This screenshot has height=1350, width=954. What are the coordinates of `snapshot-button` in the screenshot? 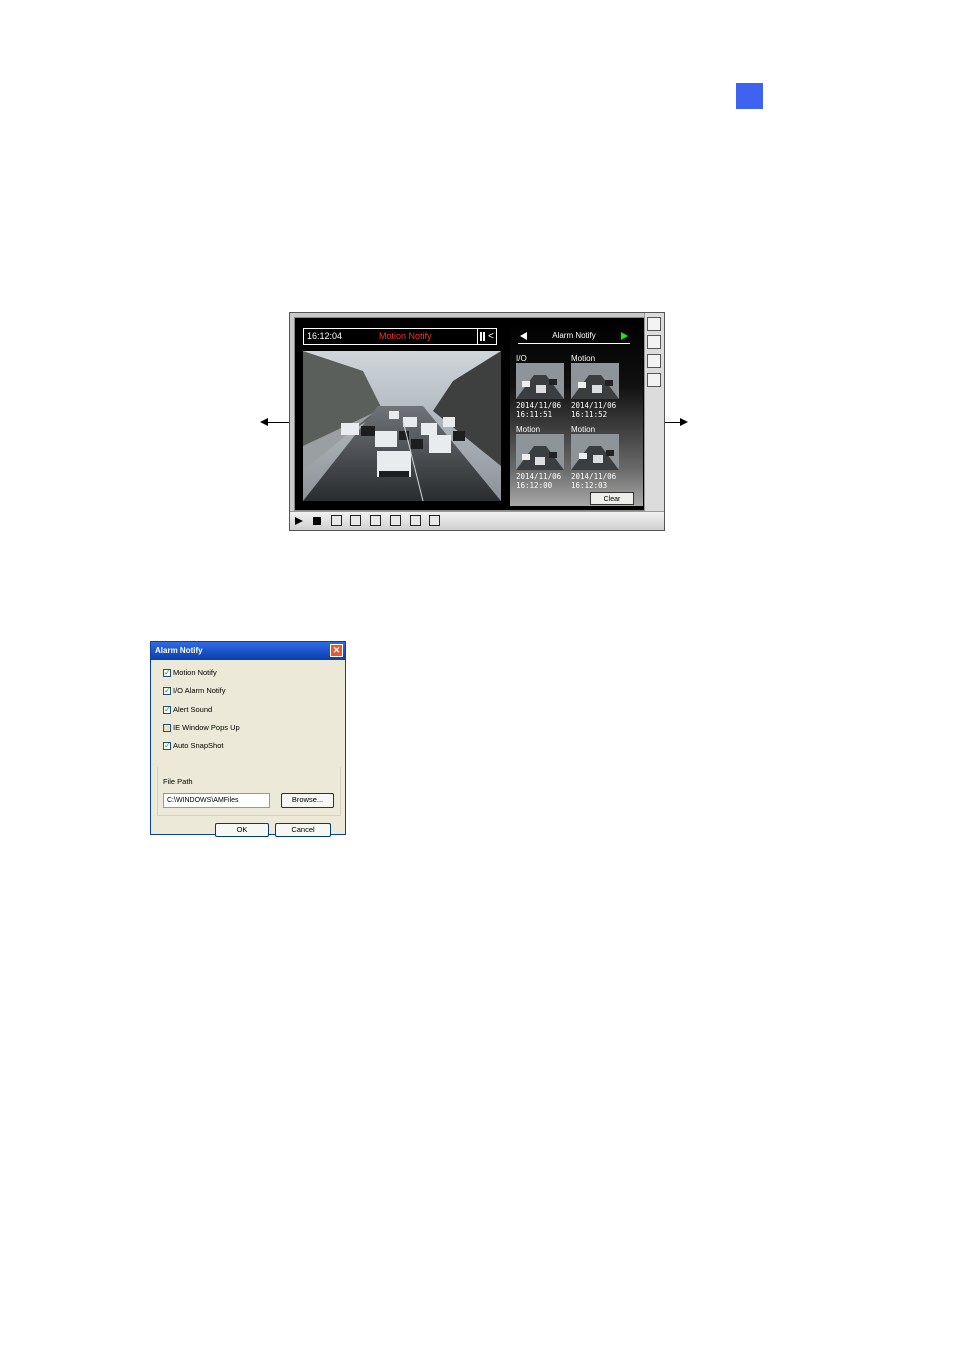 It's located at (375, 521).